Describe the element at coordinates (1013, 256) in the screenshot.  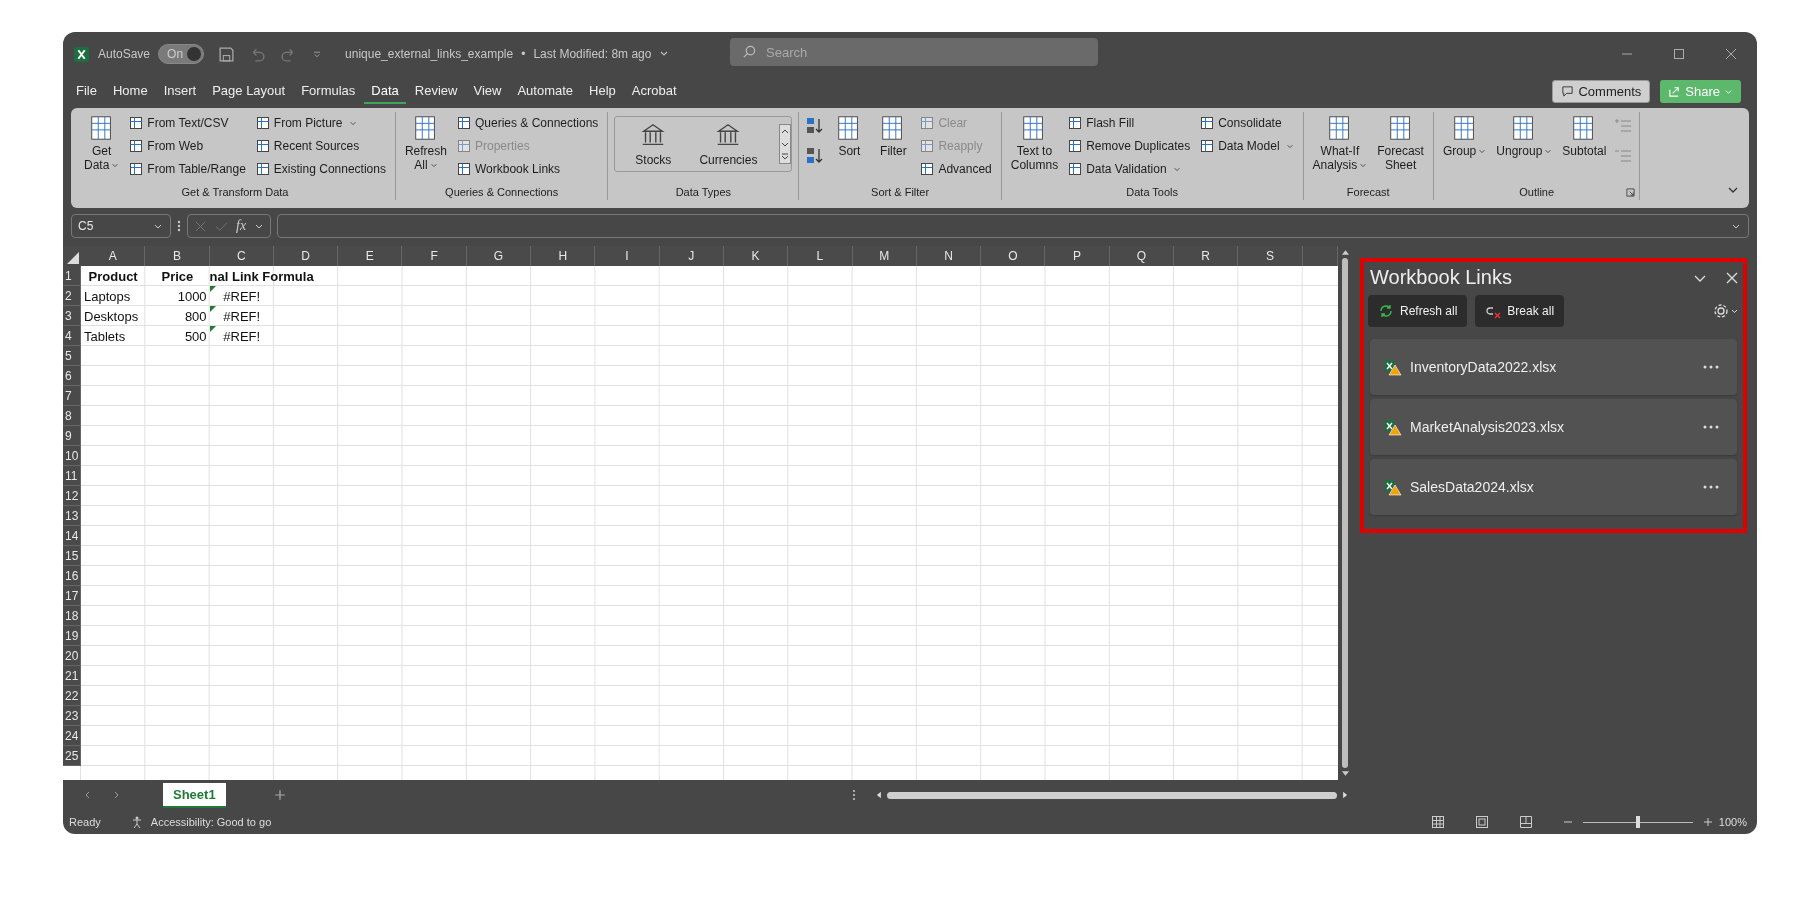
I see `column-header: O` at that location.